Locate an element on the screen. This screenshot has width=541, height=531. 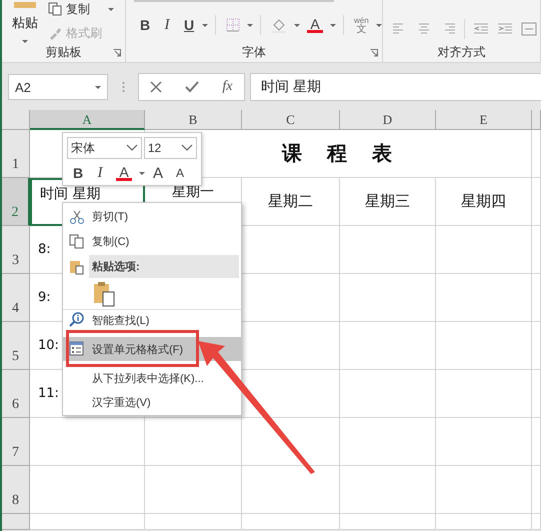
group-label: 字体 is located at coordinates (254, 52).